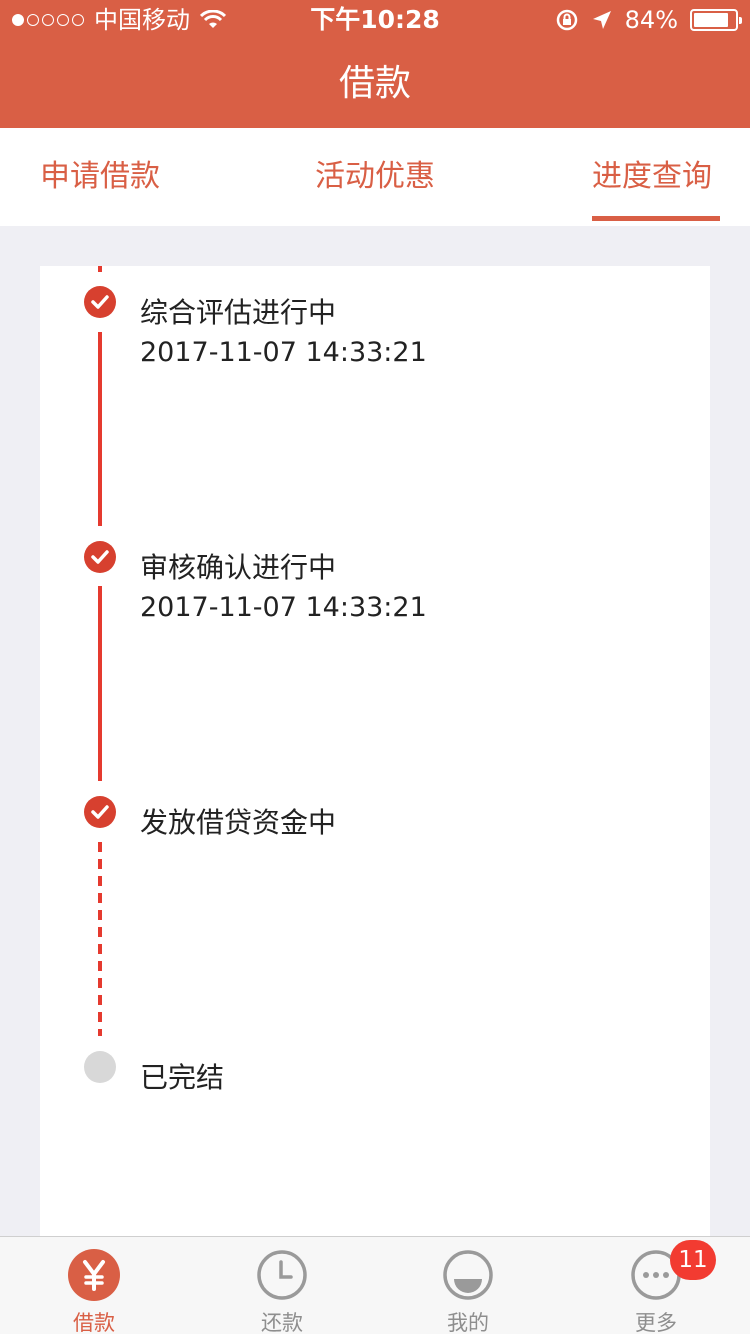 This screenshot has height=1334, width=750. I want to click on yen-icon, so click(94, 1275).